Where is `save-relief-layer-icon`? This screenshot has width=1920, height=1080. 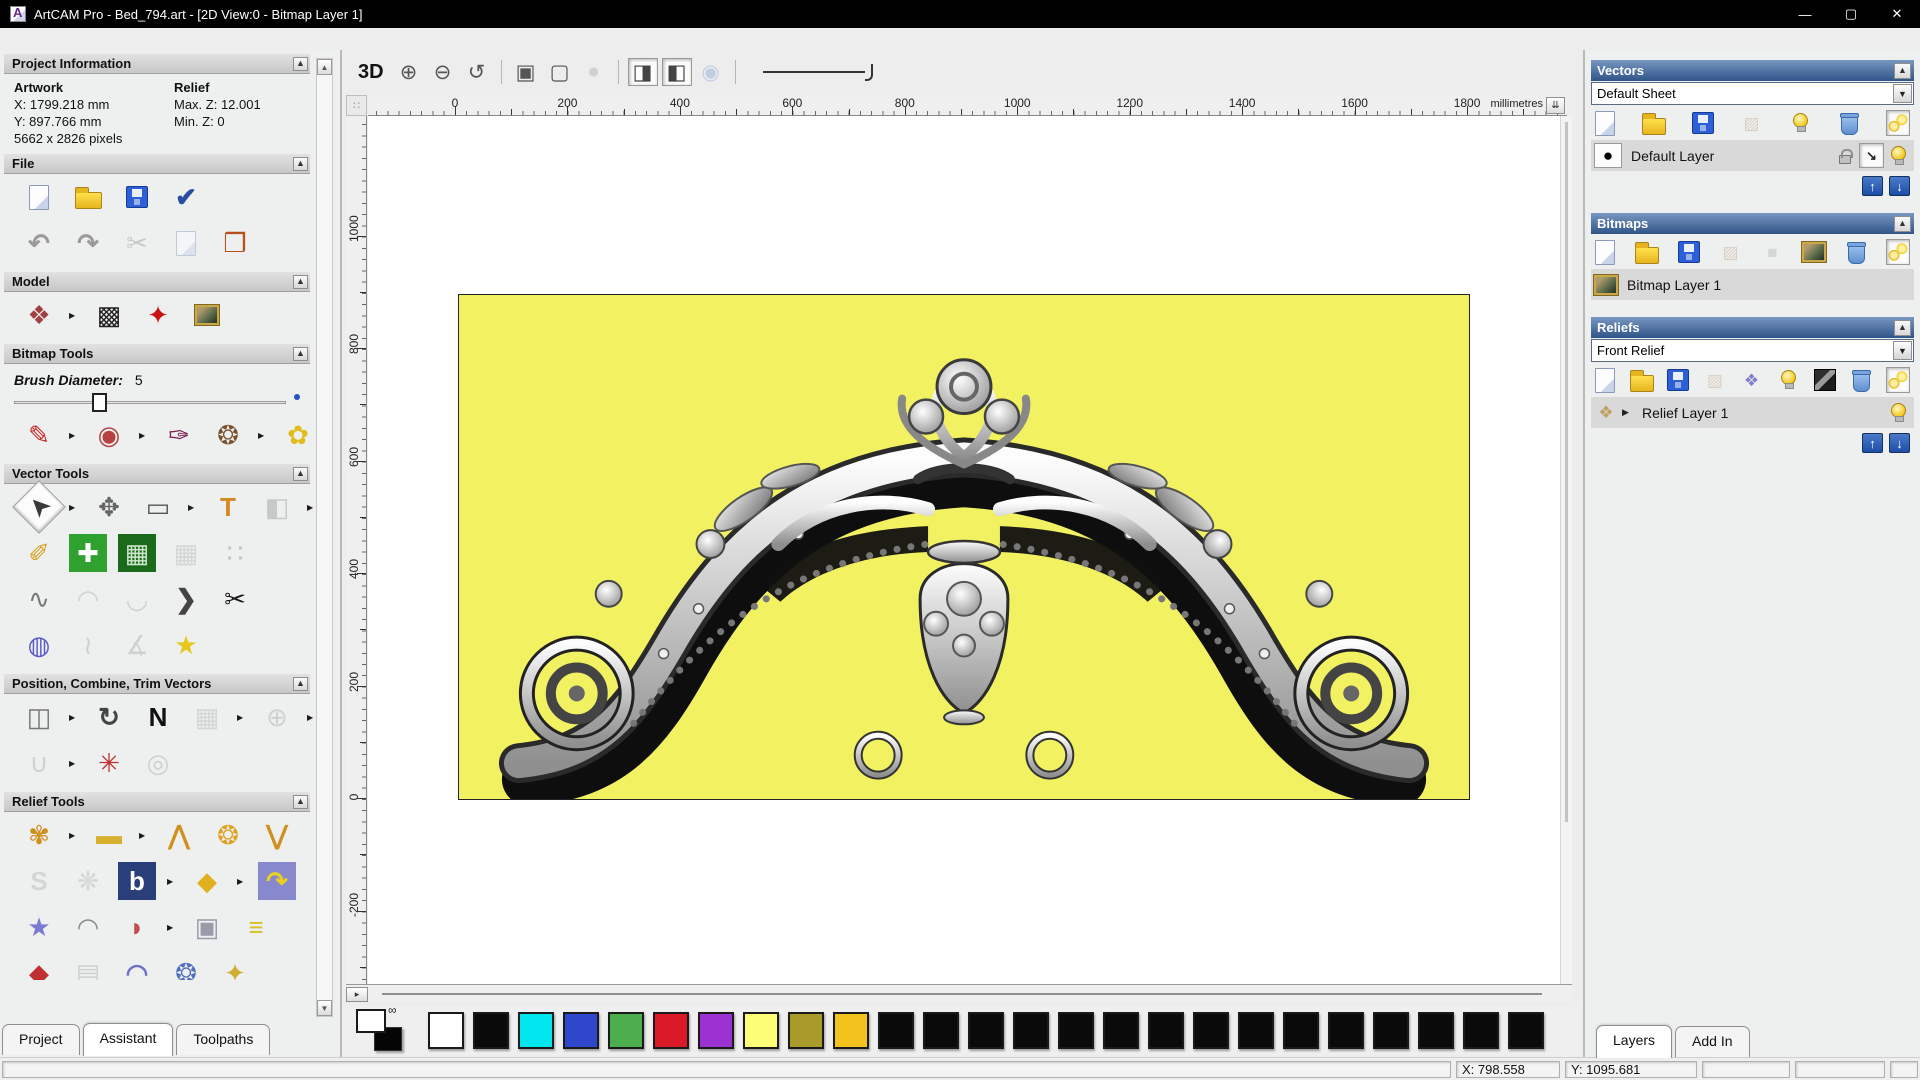
save-relief-layer-icon is located at coordinates (1678, 380).